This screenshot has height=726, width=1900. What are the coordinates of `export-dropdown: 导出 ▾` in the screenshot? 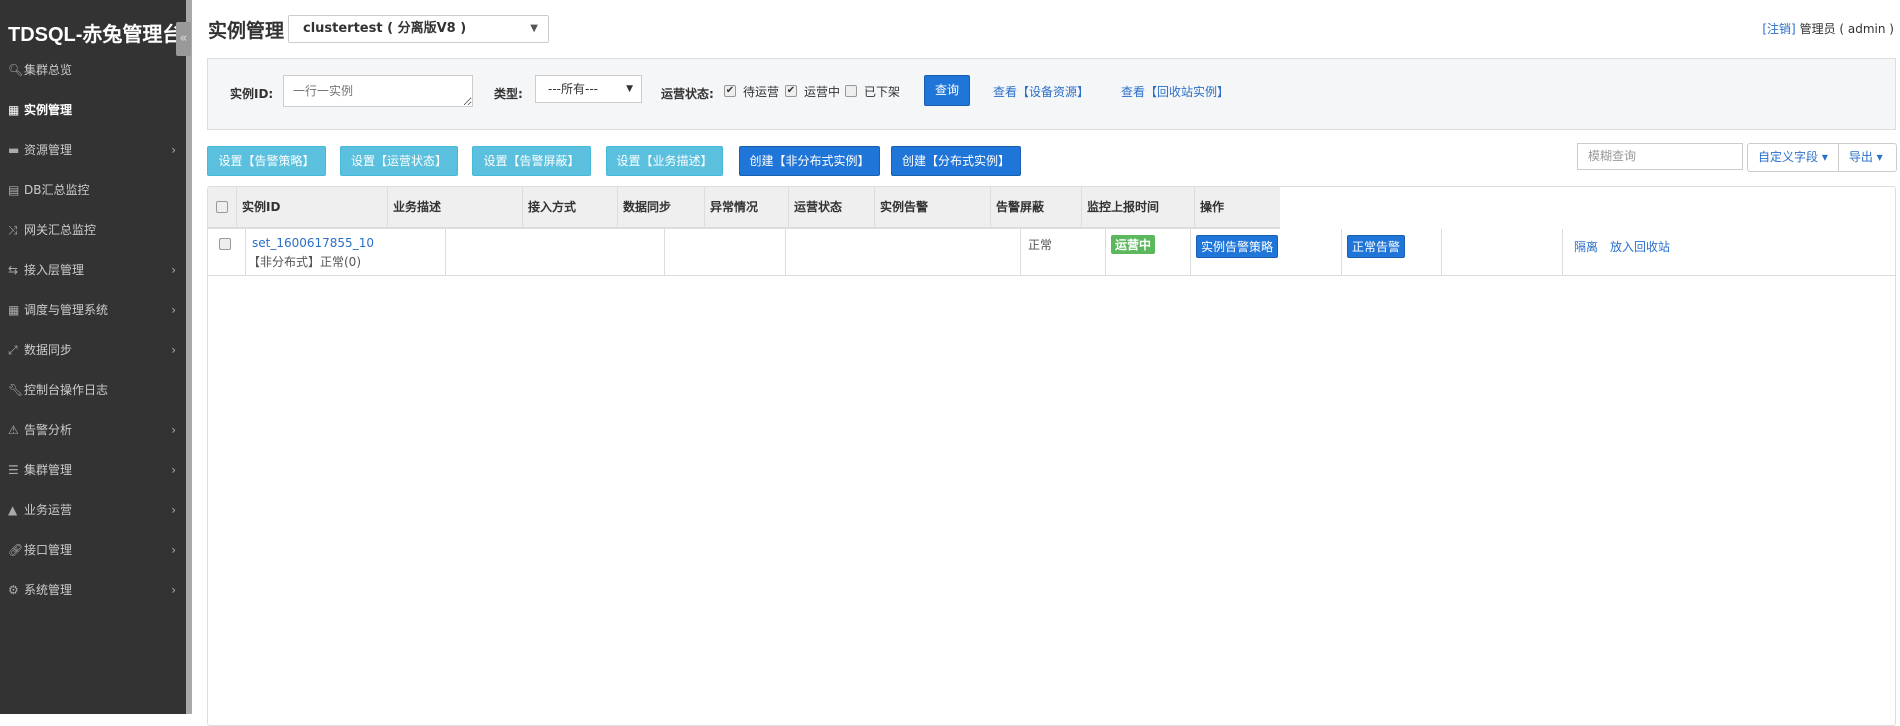 It's located at (1865, 157).